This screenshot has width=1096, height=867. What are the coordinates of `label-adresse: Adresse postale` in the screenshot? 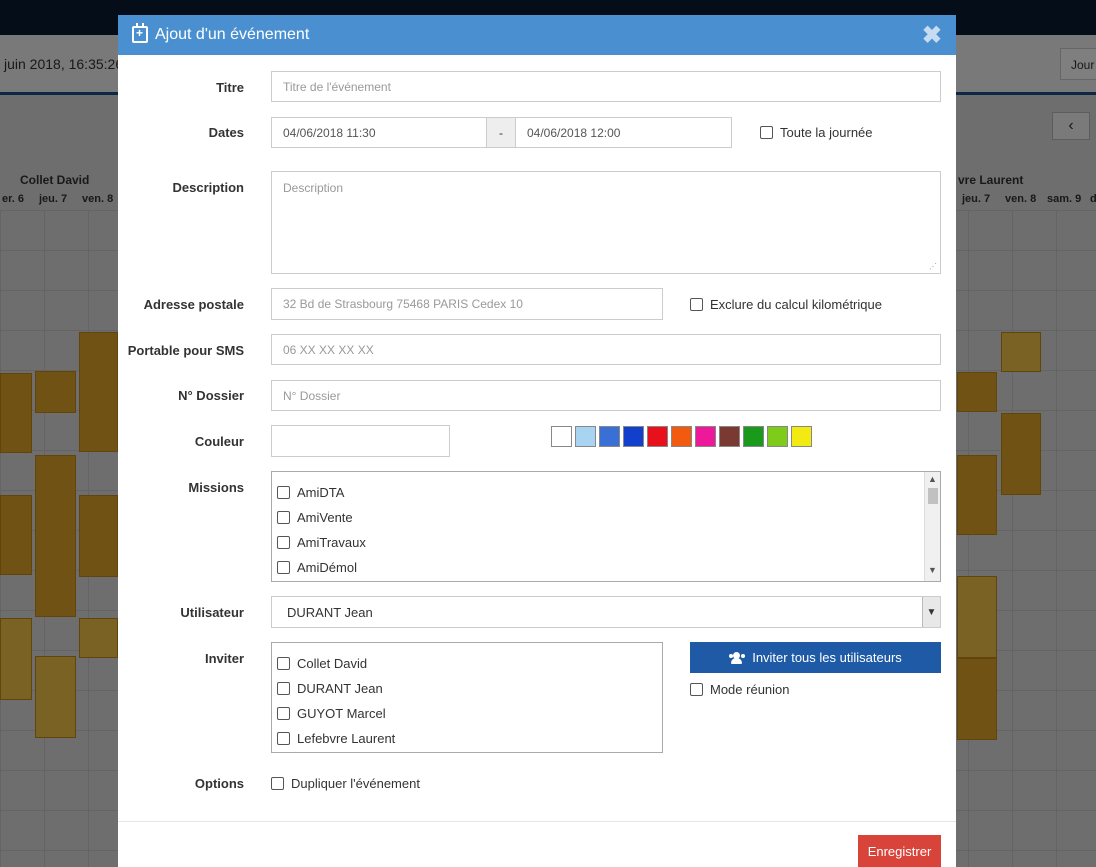 It's located at (193, 304).